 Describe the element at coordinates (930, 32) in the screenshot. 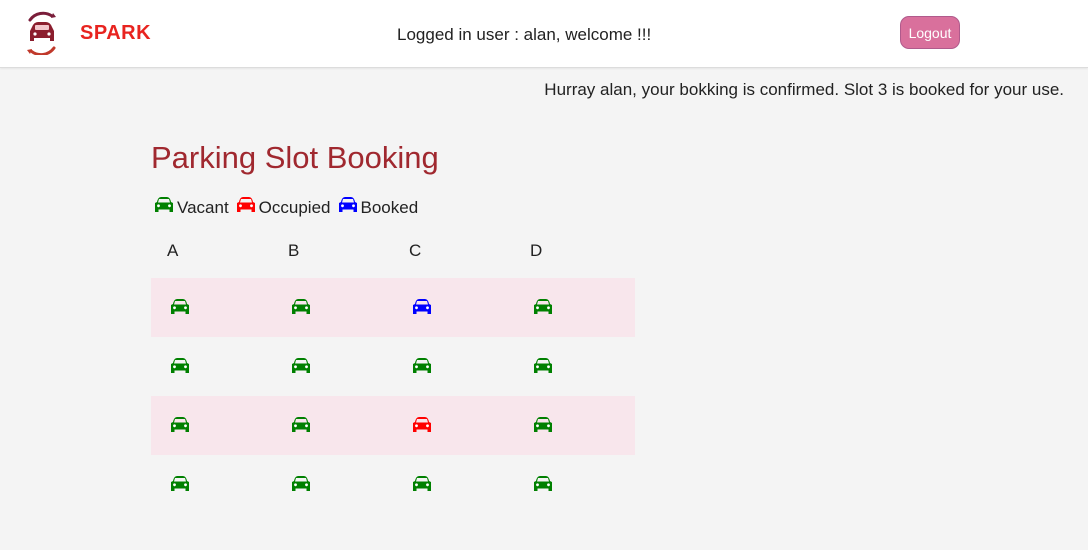

I see `logout-button: Logout` at that location.